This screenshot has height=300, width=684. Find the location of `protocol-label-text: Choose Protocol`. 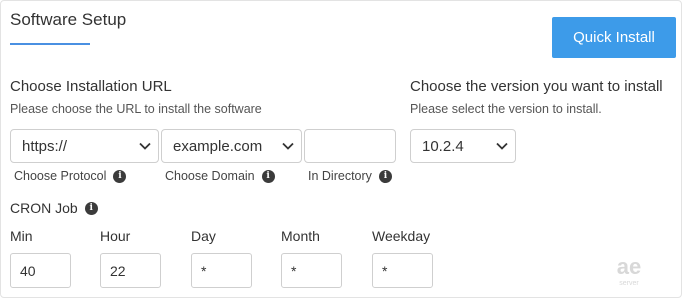

protocol-label-text: Choose Protocol is located at coordinates (60, 176).